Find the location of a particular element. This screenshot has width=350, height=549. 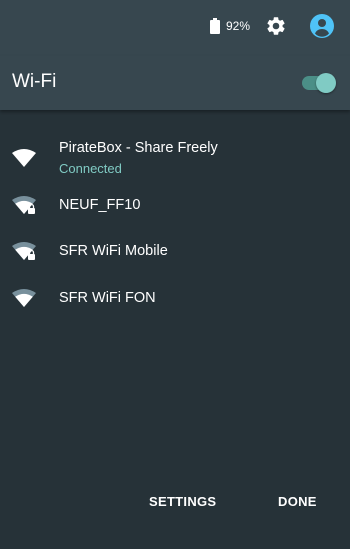

network-name: PirateBox - Share Freely is located at coordinates (138, 148).